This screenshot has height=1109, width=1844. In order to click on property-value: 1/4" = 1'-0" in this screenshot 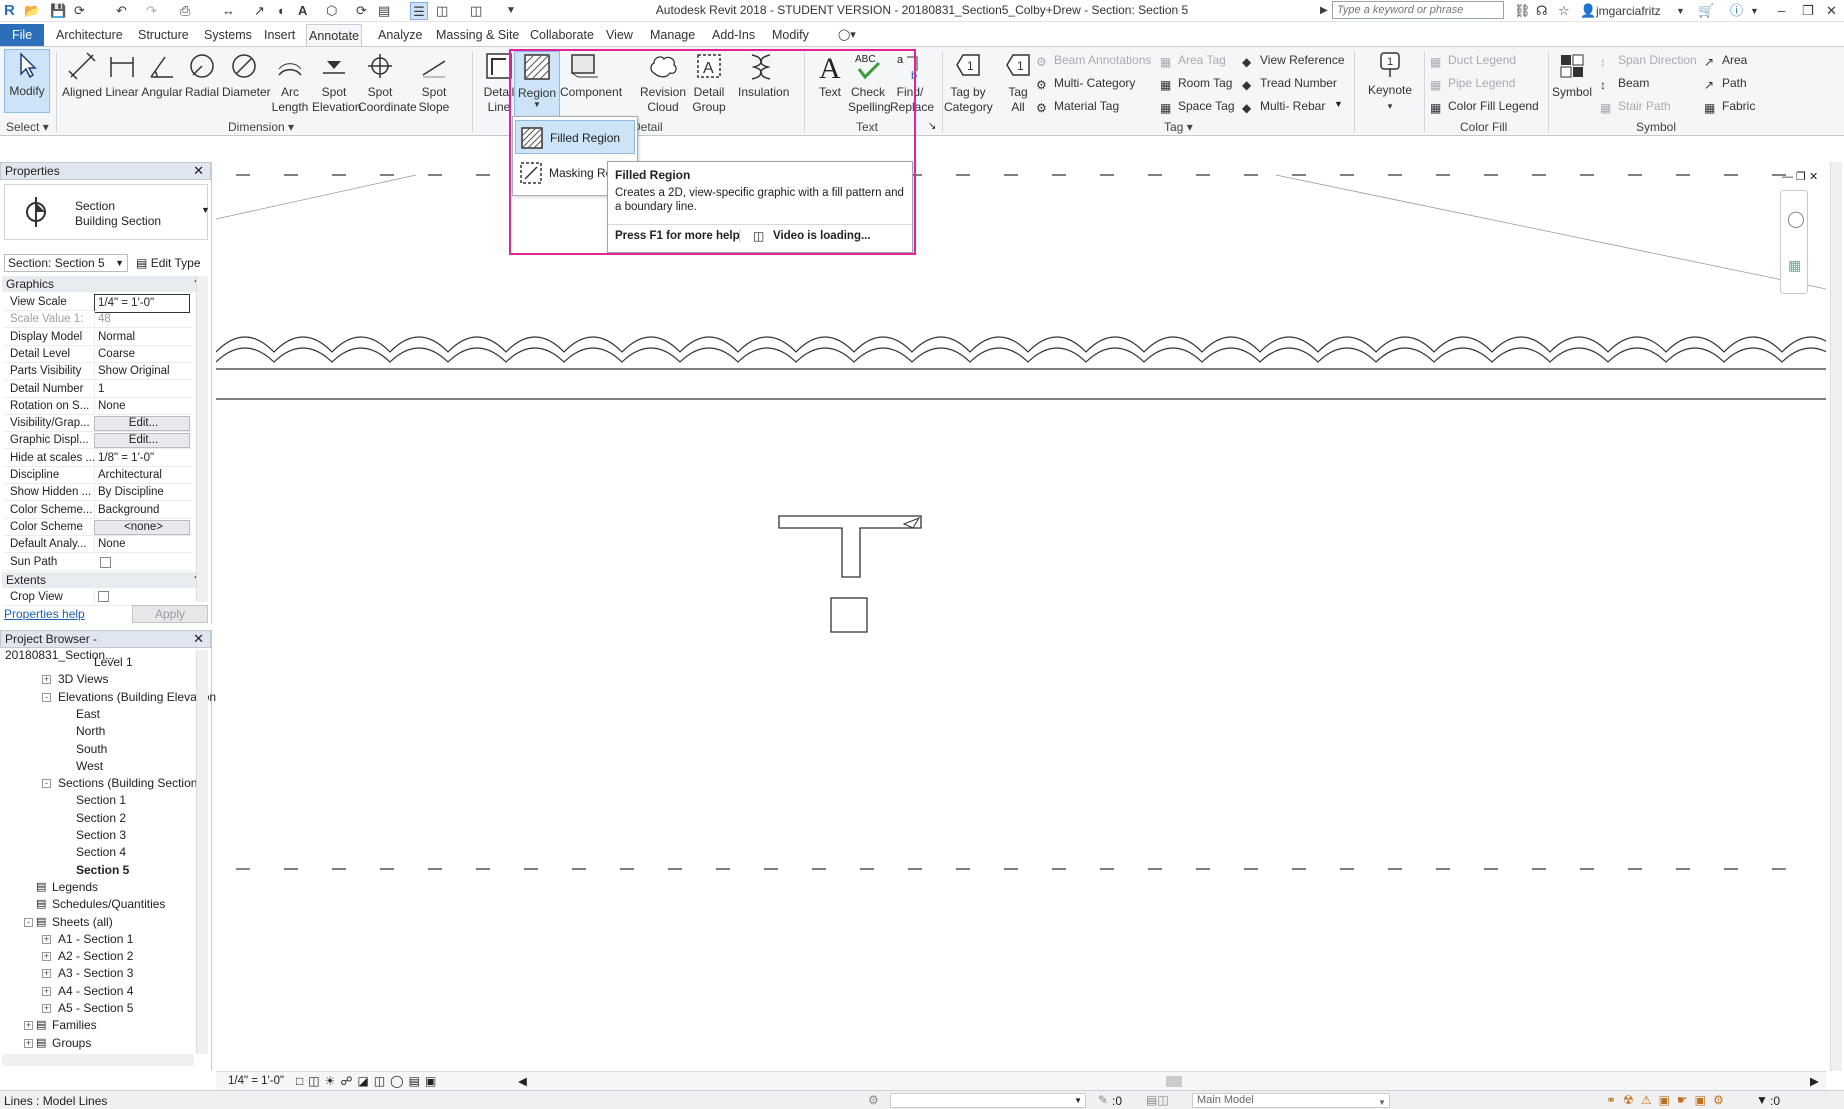, I will do `click(142, 303)`.